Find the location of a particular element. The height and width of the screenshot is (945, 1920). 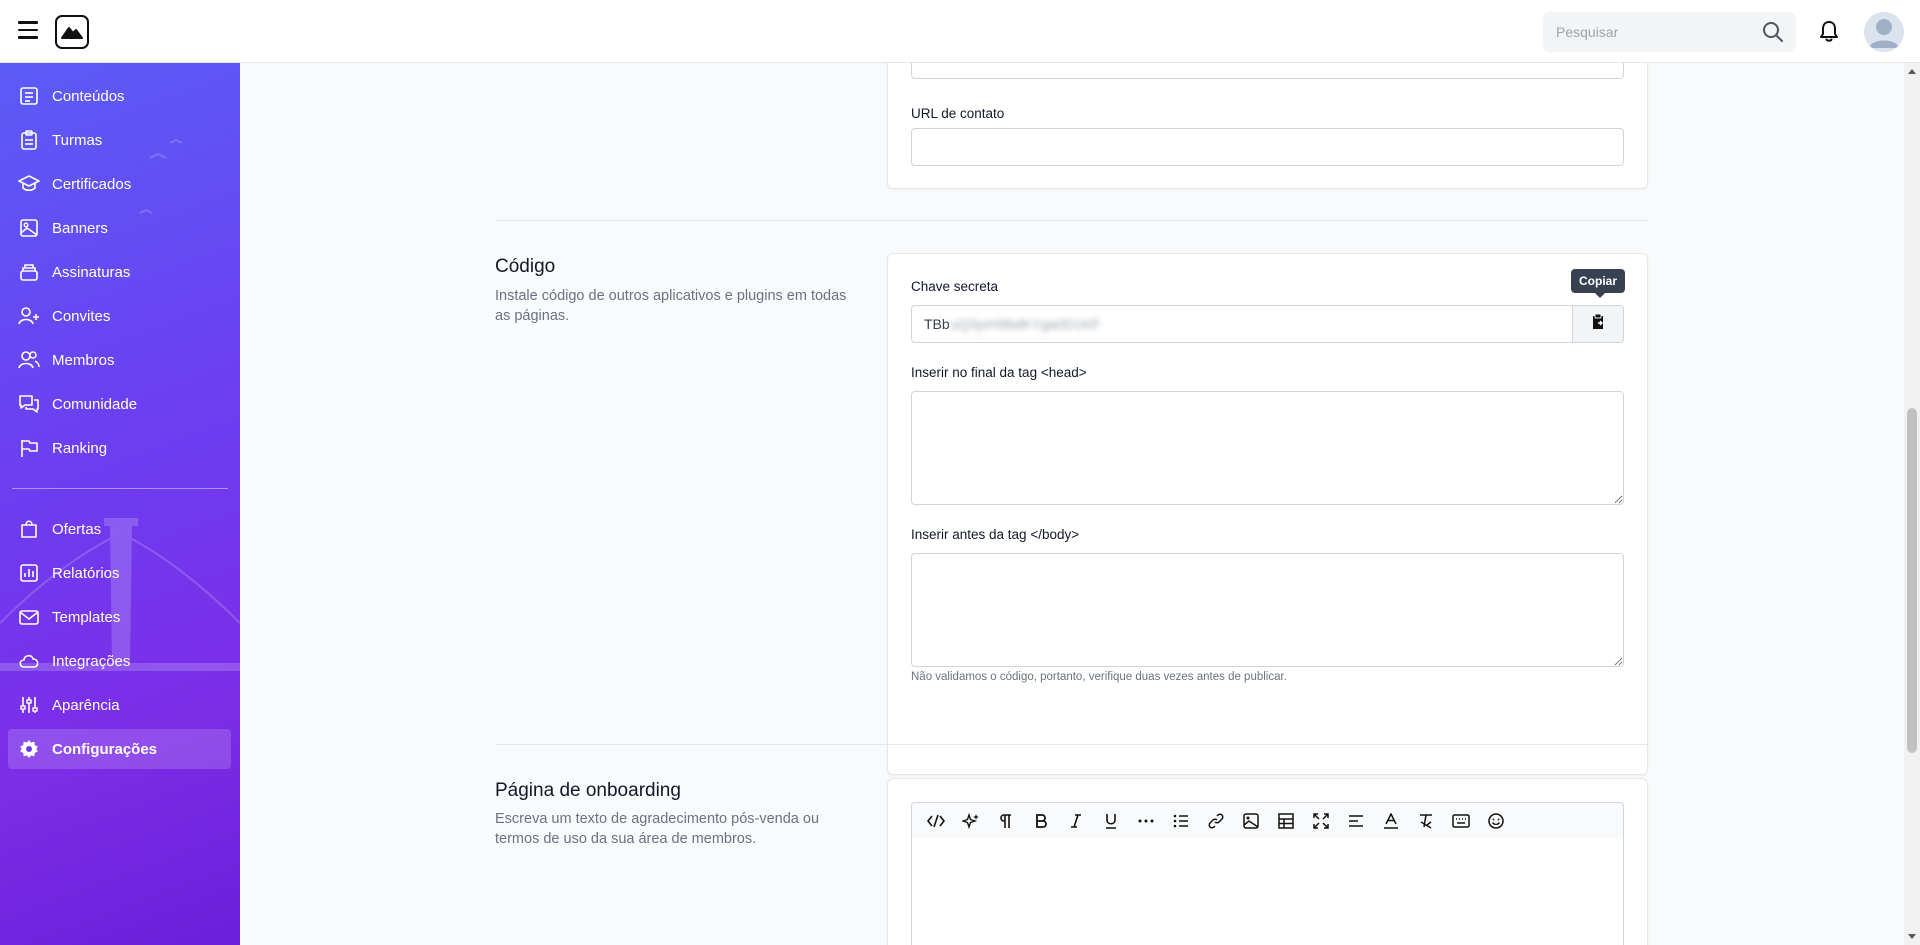

editor-toolbar is located at coordinates (1267, 821).